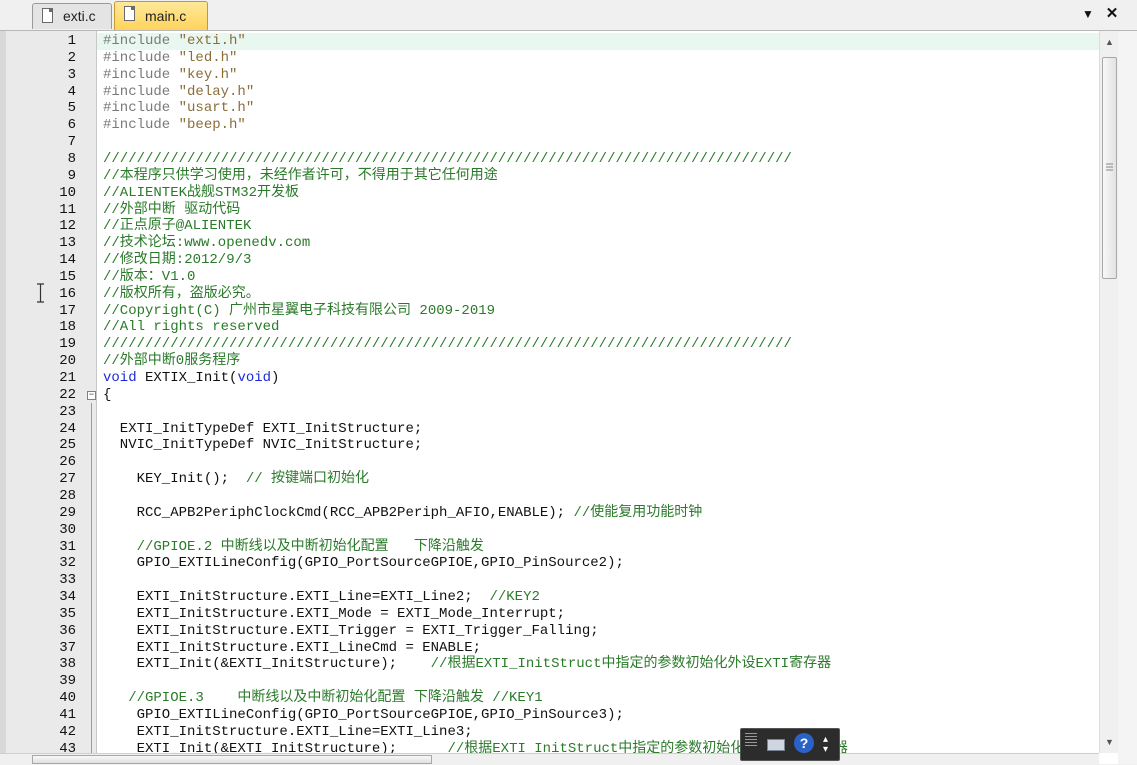 The width and height of the screenshot is (1137, 765). I want to click on line-number: 19, so click(67, 344).